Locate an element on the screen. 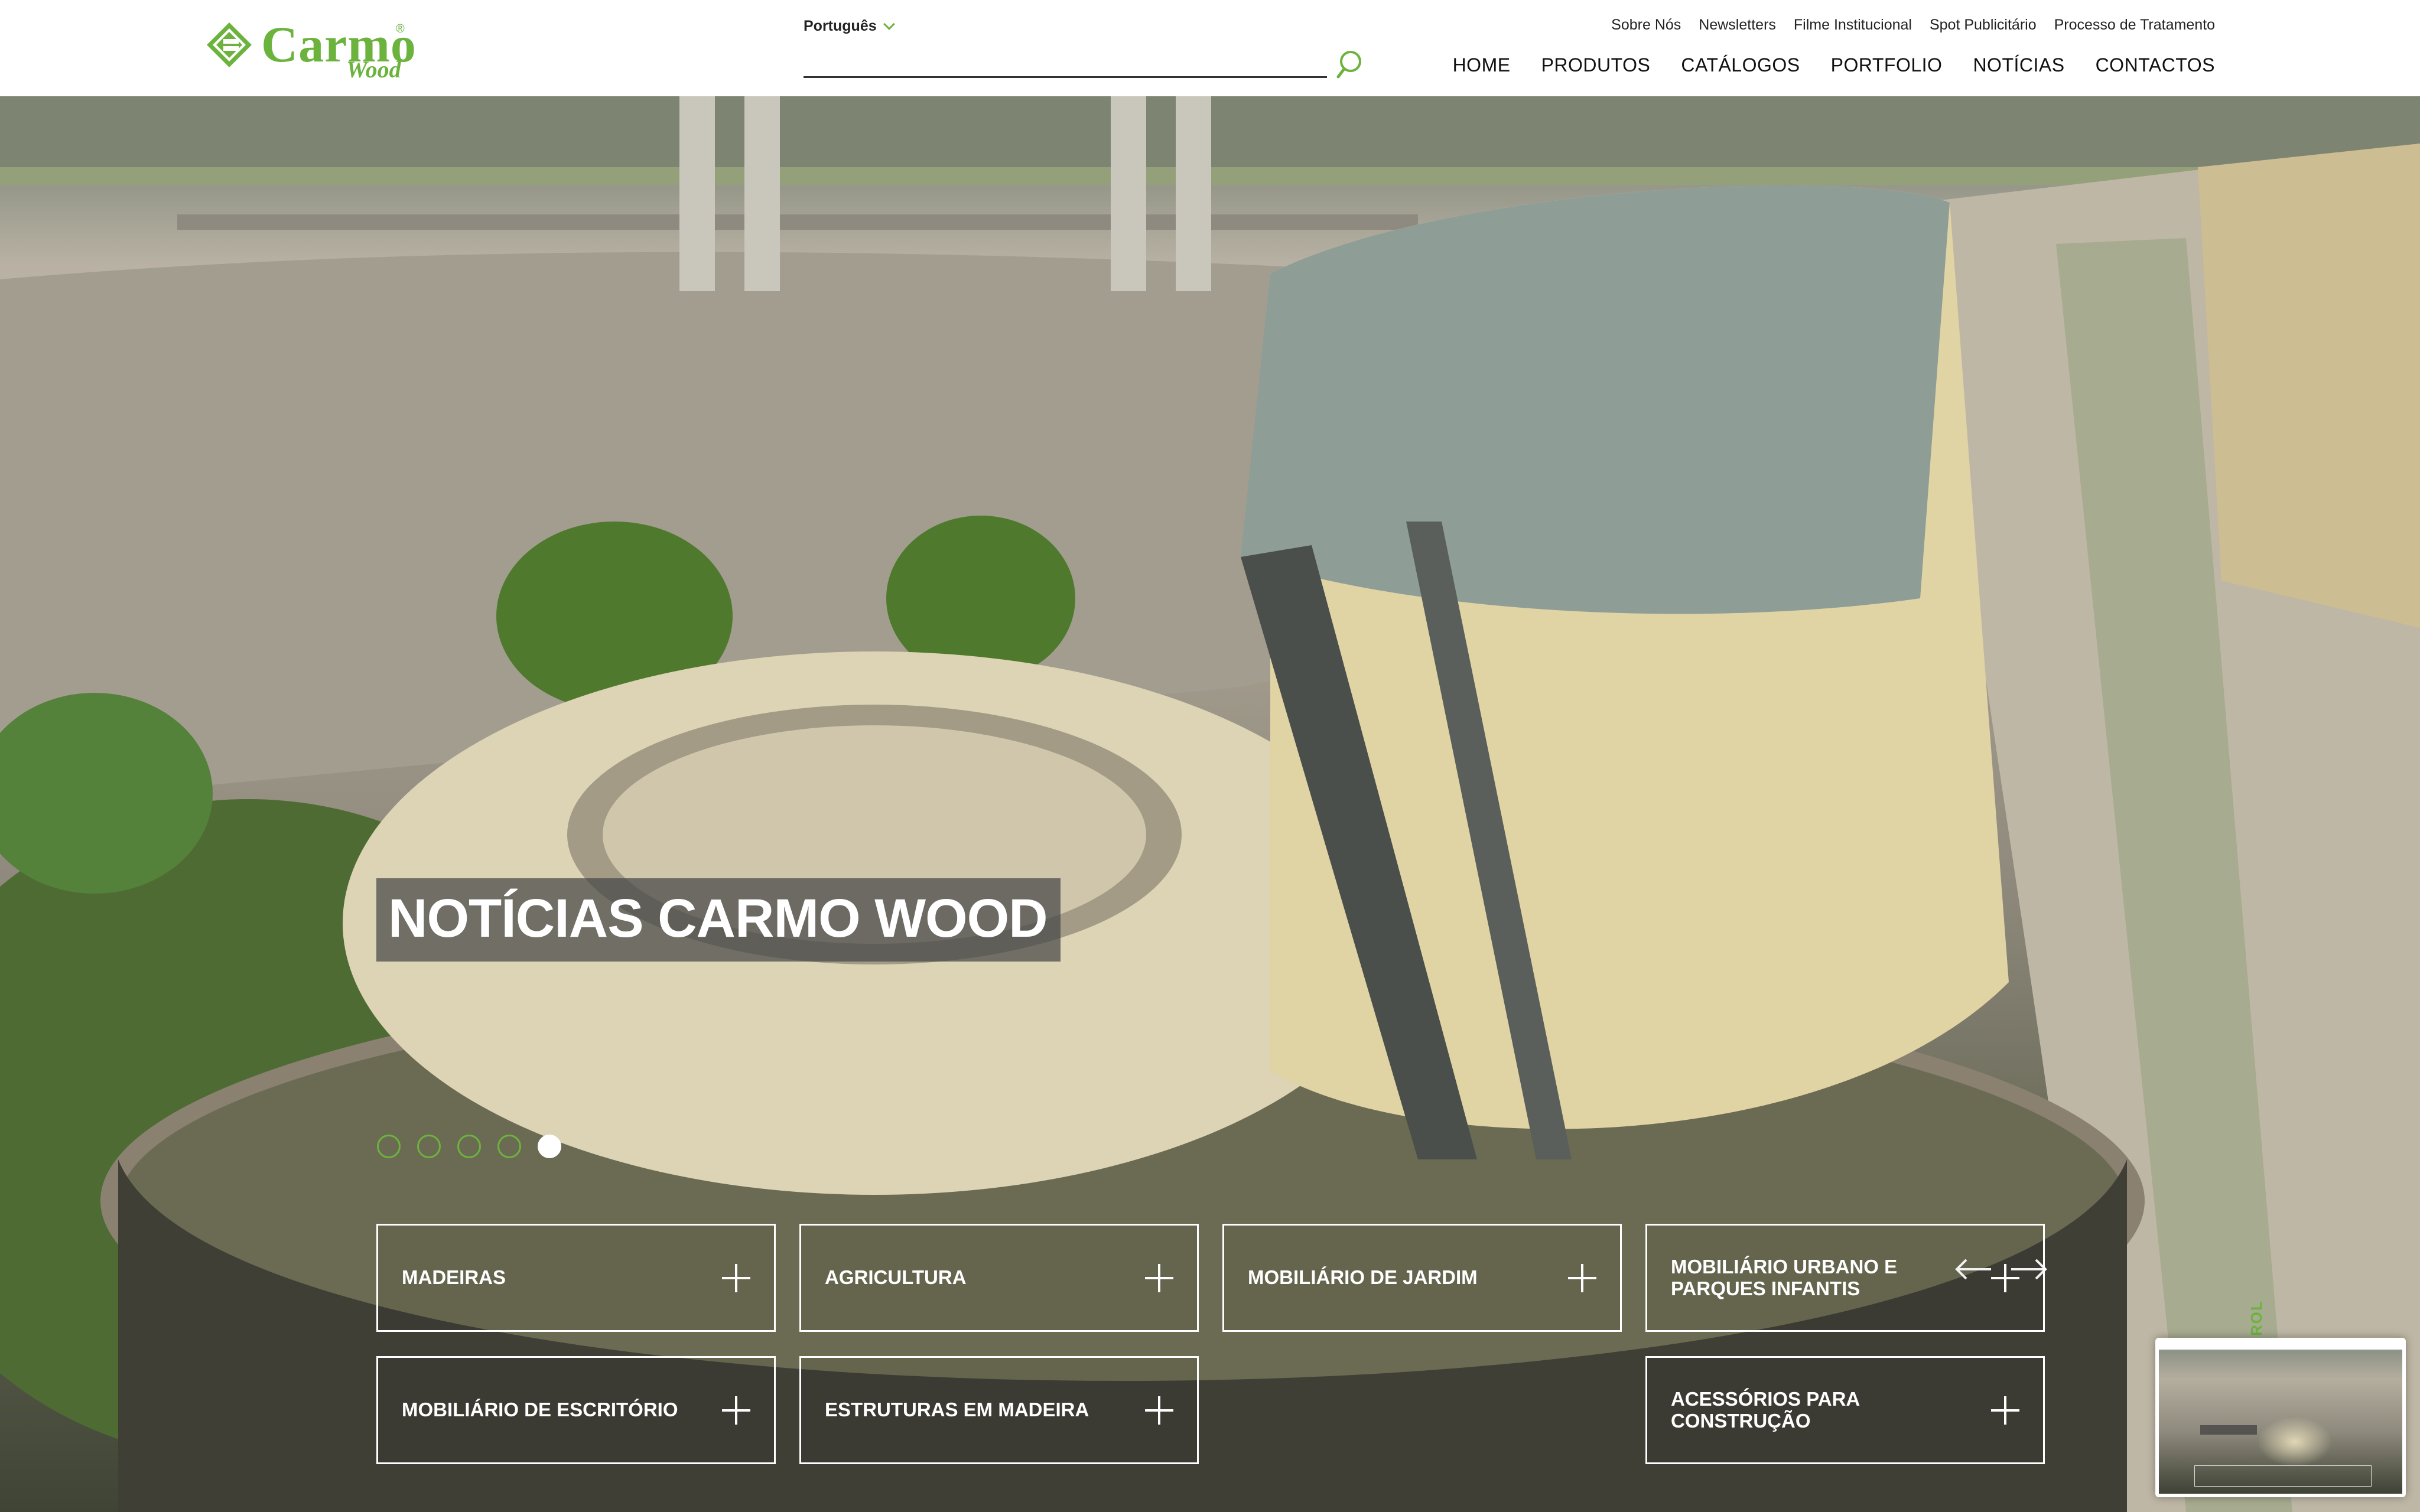 The height and width of the screenshot is (1512, 2420). category-mobiliario-jardim: MOBILIÁRIO DE JARDIM is located at coordinates (1422, 1278).